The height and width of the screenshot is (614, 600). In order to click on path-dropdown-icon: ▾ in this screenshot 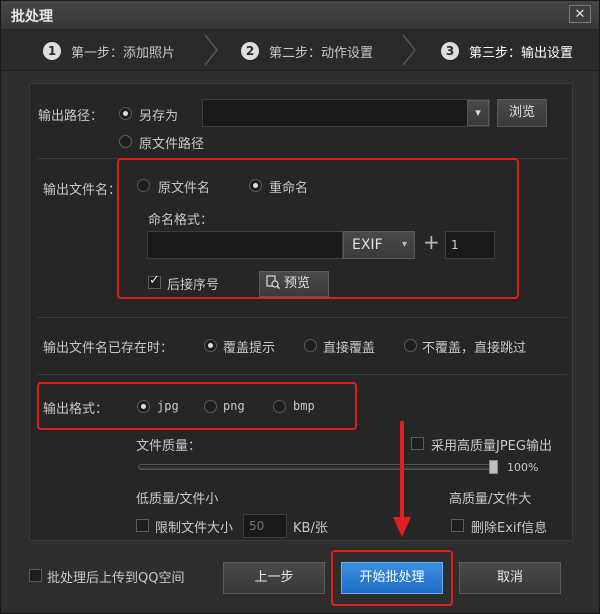, I will do `click(478, 113)`.